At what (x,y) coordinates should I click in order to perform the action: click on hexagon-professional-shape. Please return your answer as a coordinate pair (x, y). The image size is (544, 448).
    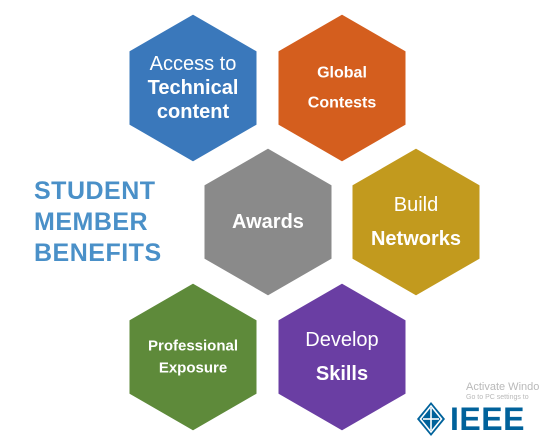
    Looking at the image, I should click on (193, 357).